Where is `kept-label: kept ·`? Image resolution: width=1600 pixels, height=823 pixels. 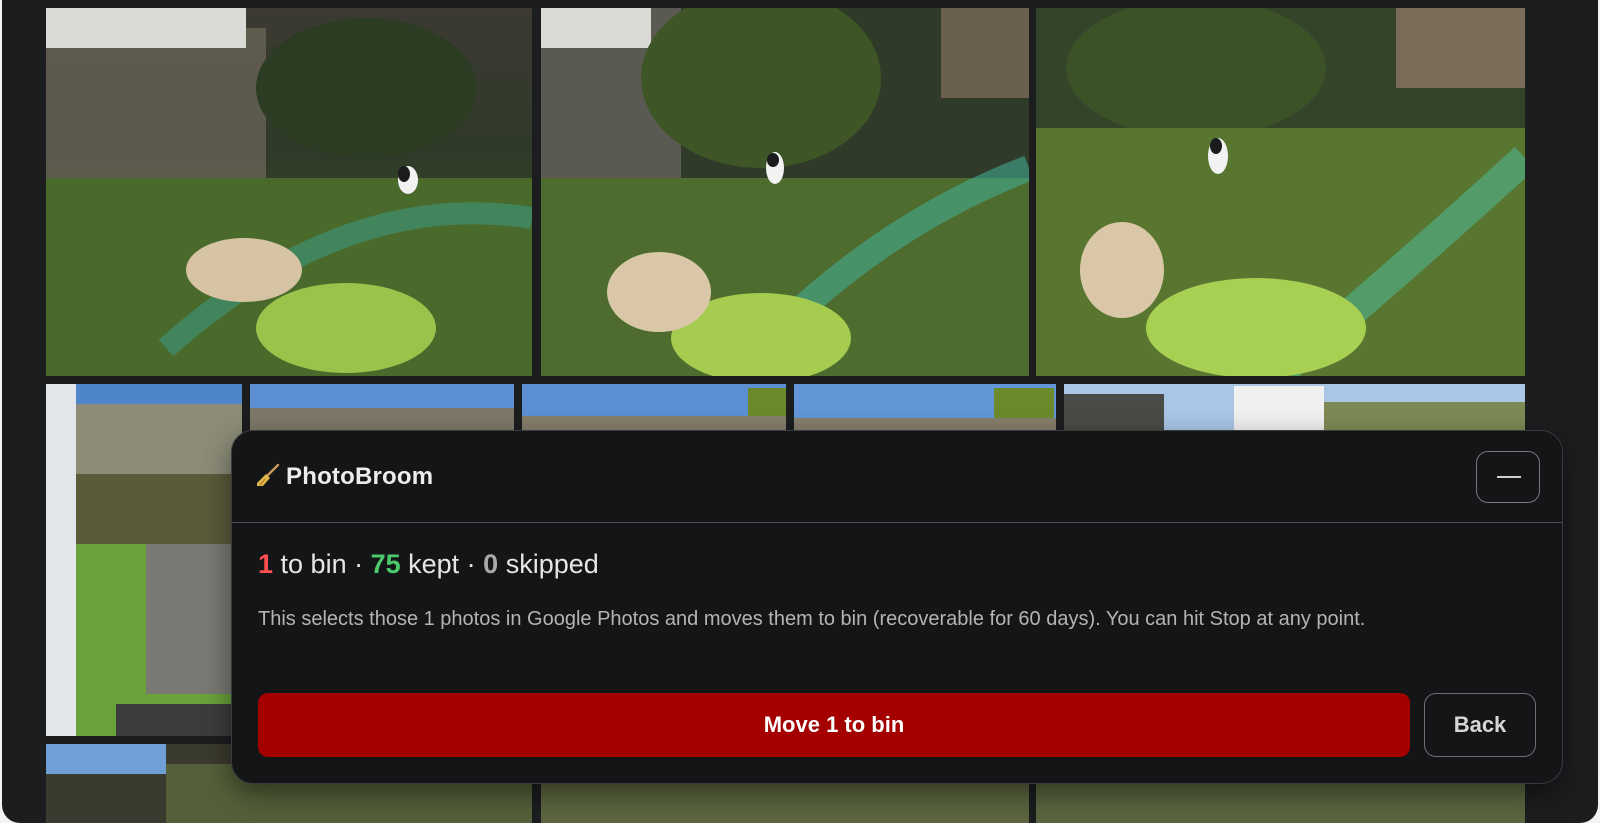
kept-label: kept · is located at coordinates (442, 564).